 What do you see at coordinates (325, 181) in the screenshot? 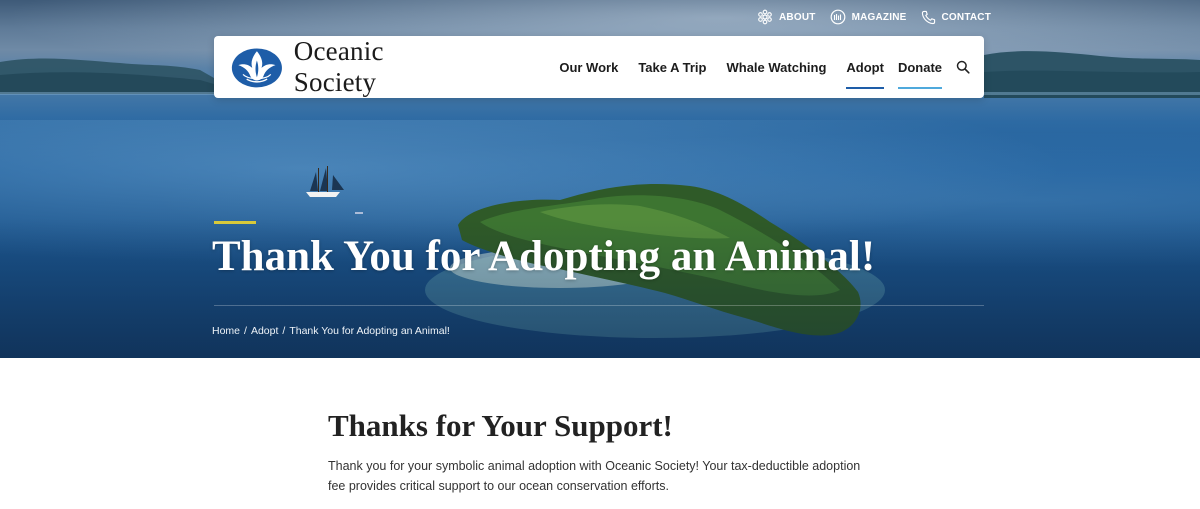
I see `sailboat-illustration` at bounding box center [325, 181].